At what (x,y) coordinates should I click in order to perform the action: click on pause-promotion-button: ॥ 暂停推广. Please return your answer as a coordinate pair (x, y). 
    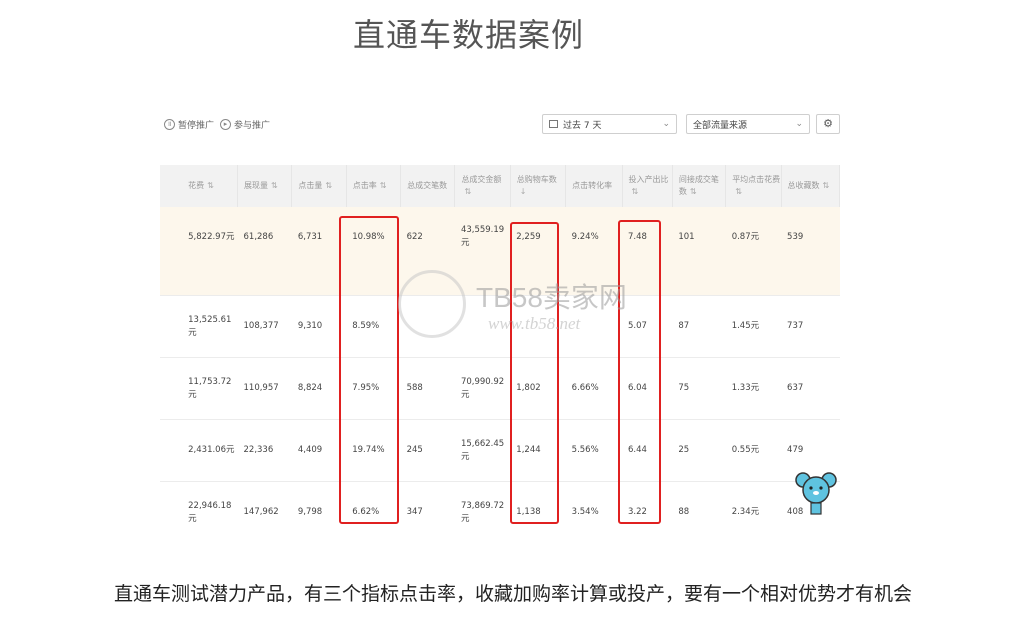
    Looking at the image, I should click on (189, 124).